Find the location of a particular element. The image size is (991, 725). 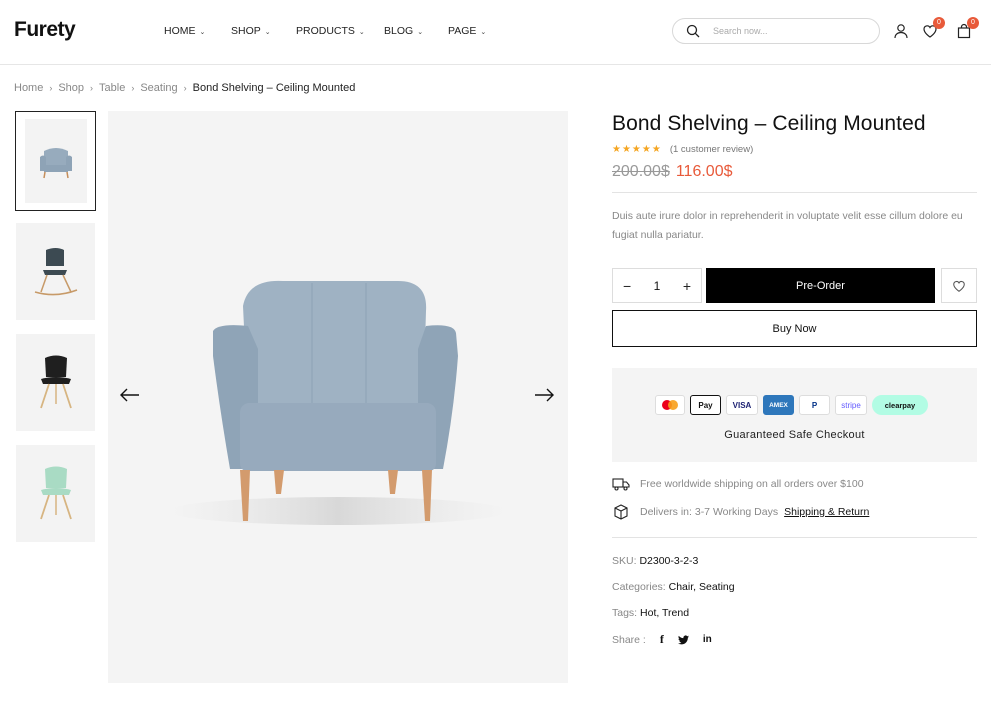

delivery-box-icon is located at coordinates (621, 512).